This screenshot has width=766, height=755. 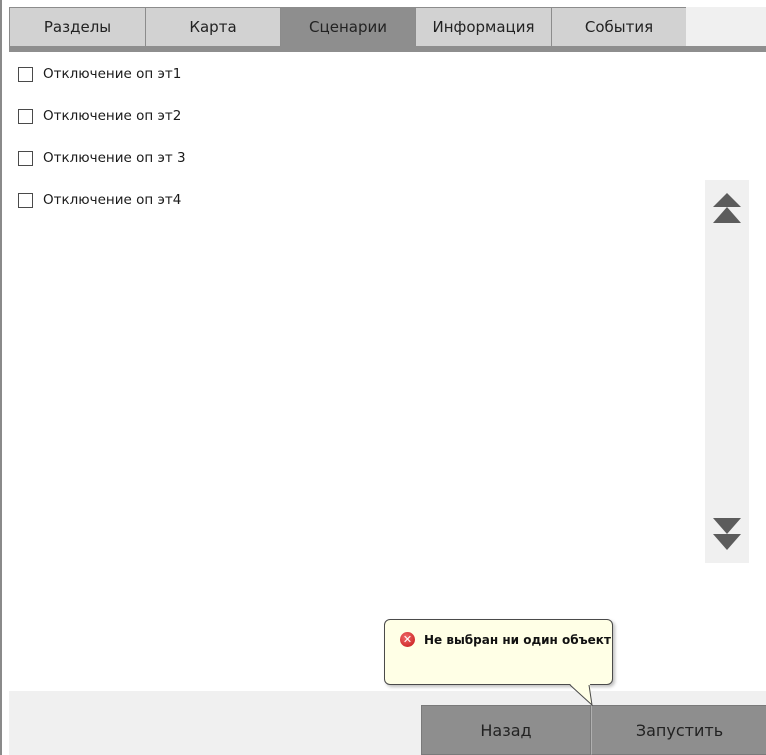 What do you see at coordinates (114, 158) in the screenshot?
I see `scenario-label: Отключение оп эт 3` at bounding box center [114, 158].